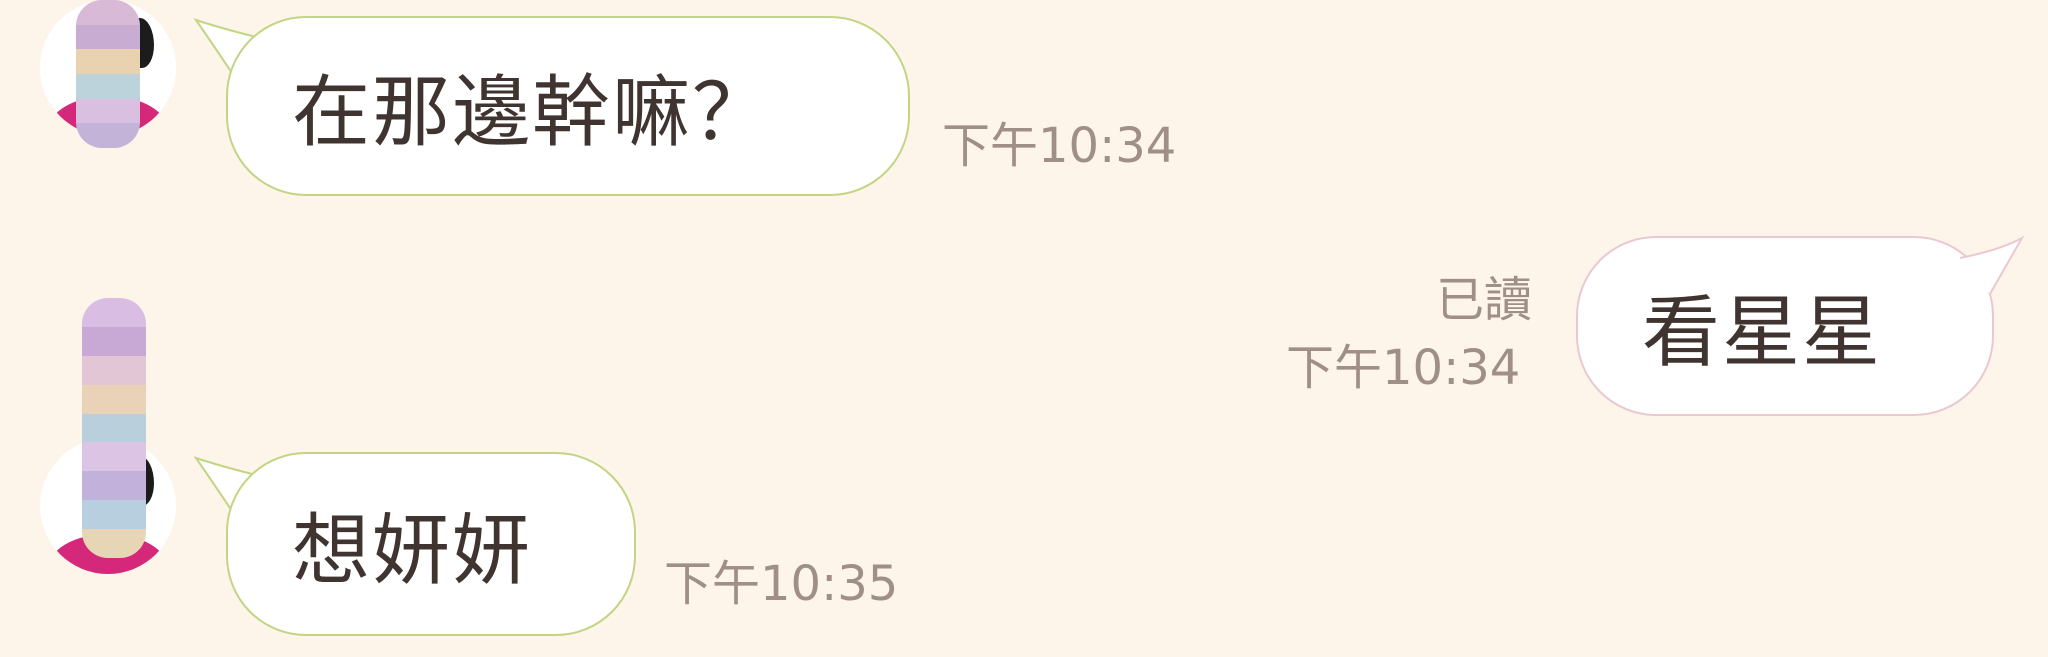 The width and height of the screenshot is (2048, 657). What do you see at coordinates (1484, 300) in the screenshot?
I see `read-receipt: 已讀` at bounding box center [1484, 300].